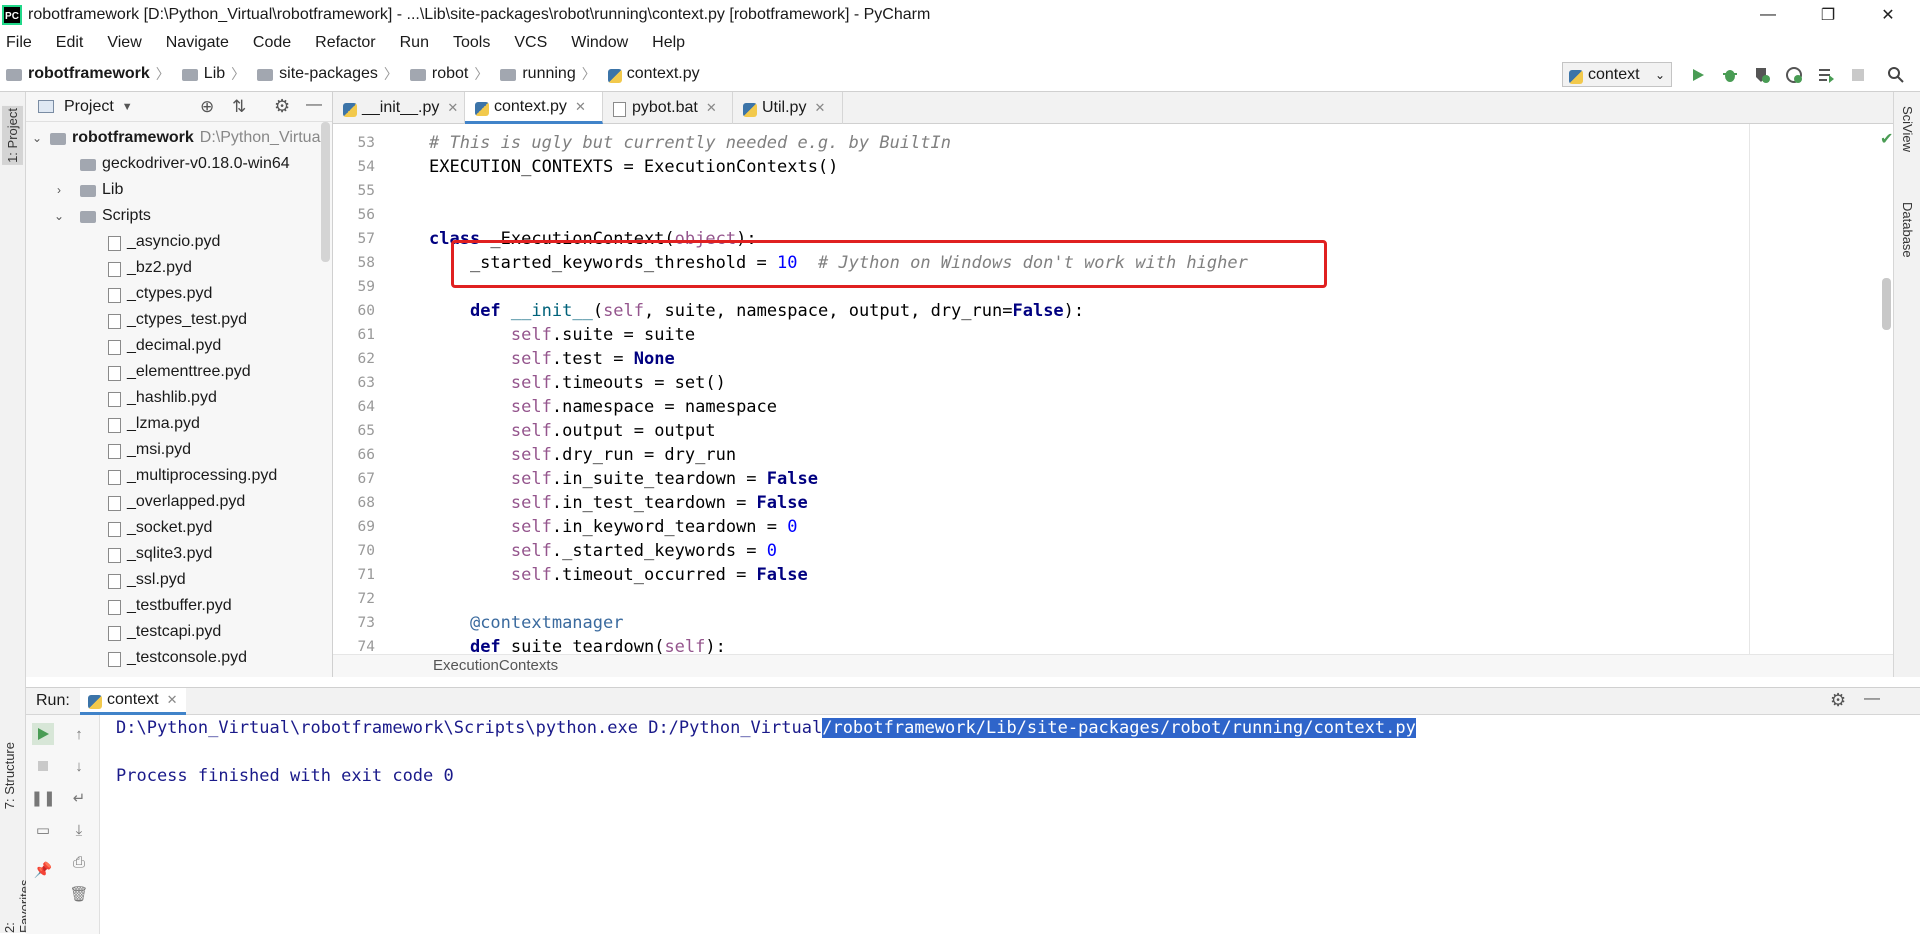 The width and height of the screenshot is (1920, 934). Describe the element at coordinates (87, 190) in the screenshot. I see `tree-item-folder: › Lib` at that location.